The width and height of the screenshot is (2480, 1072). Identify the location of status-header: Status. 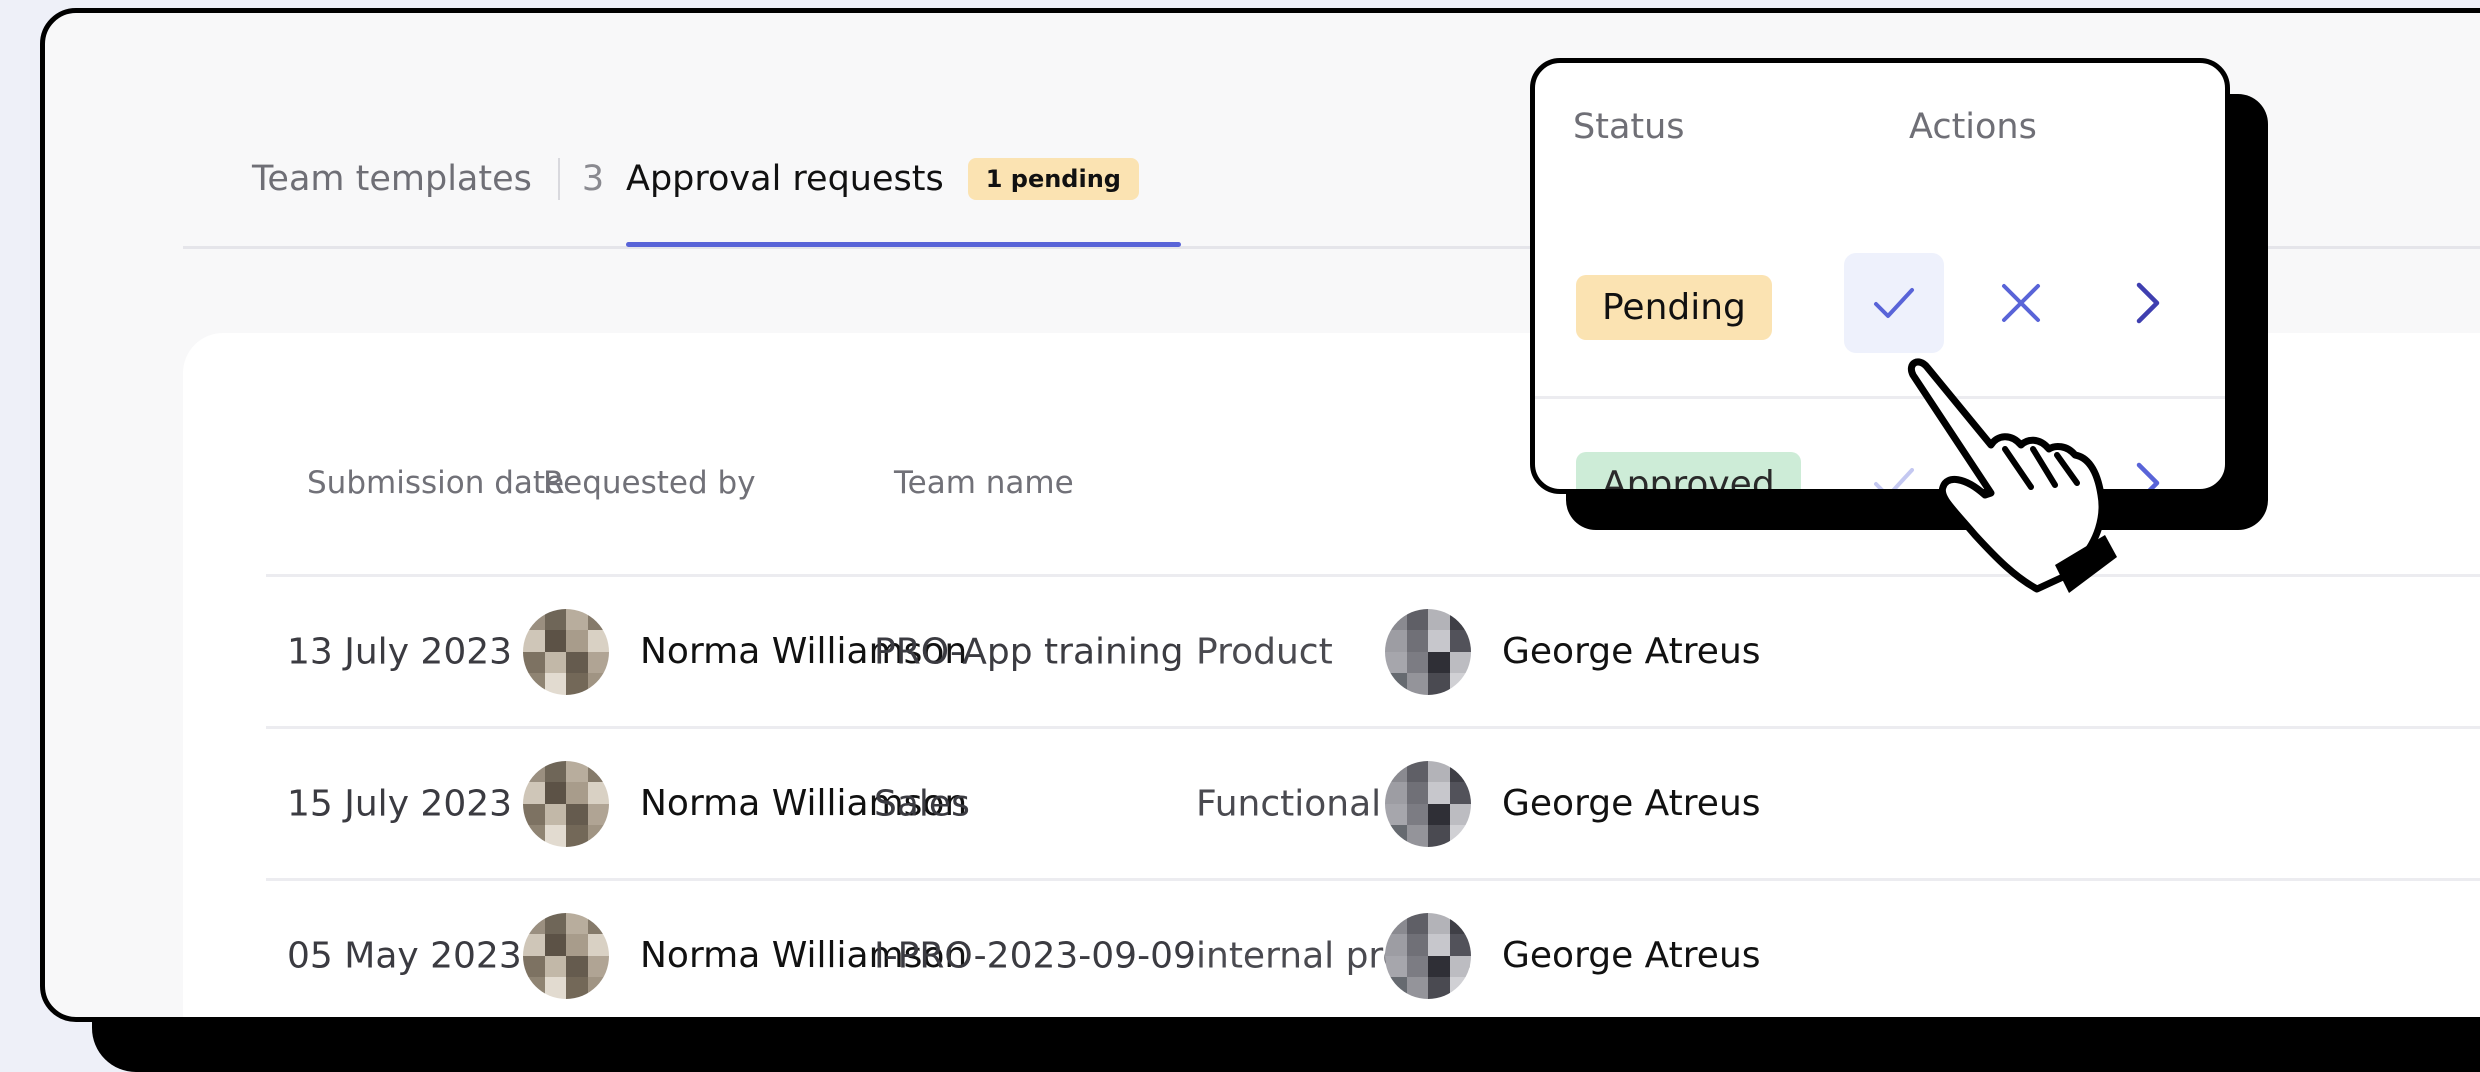
(1629, 127).